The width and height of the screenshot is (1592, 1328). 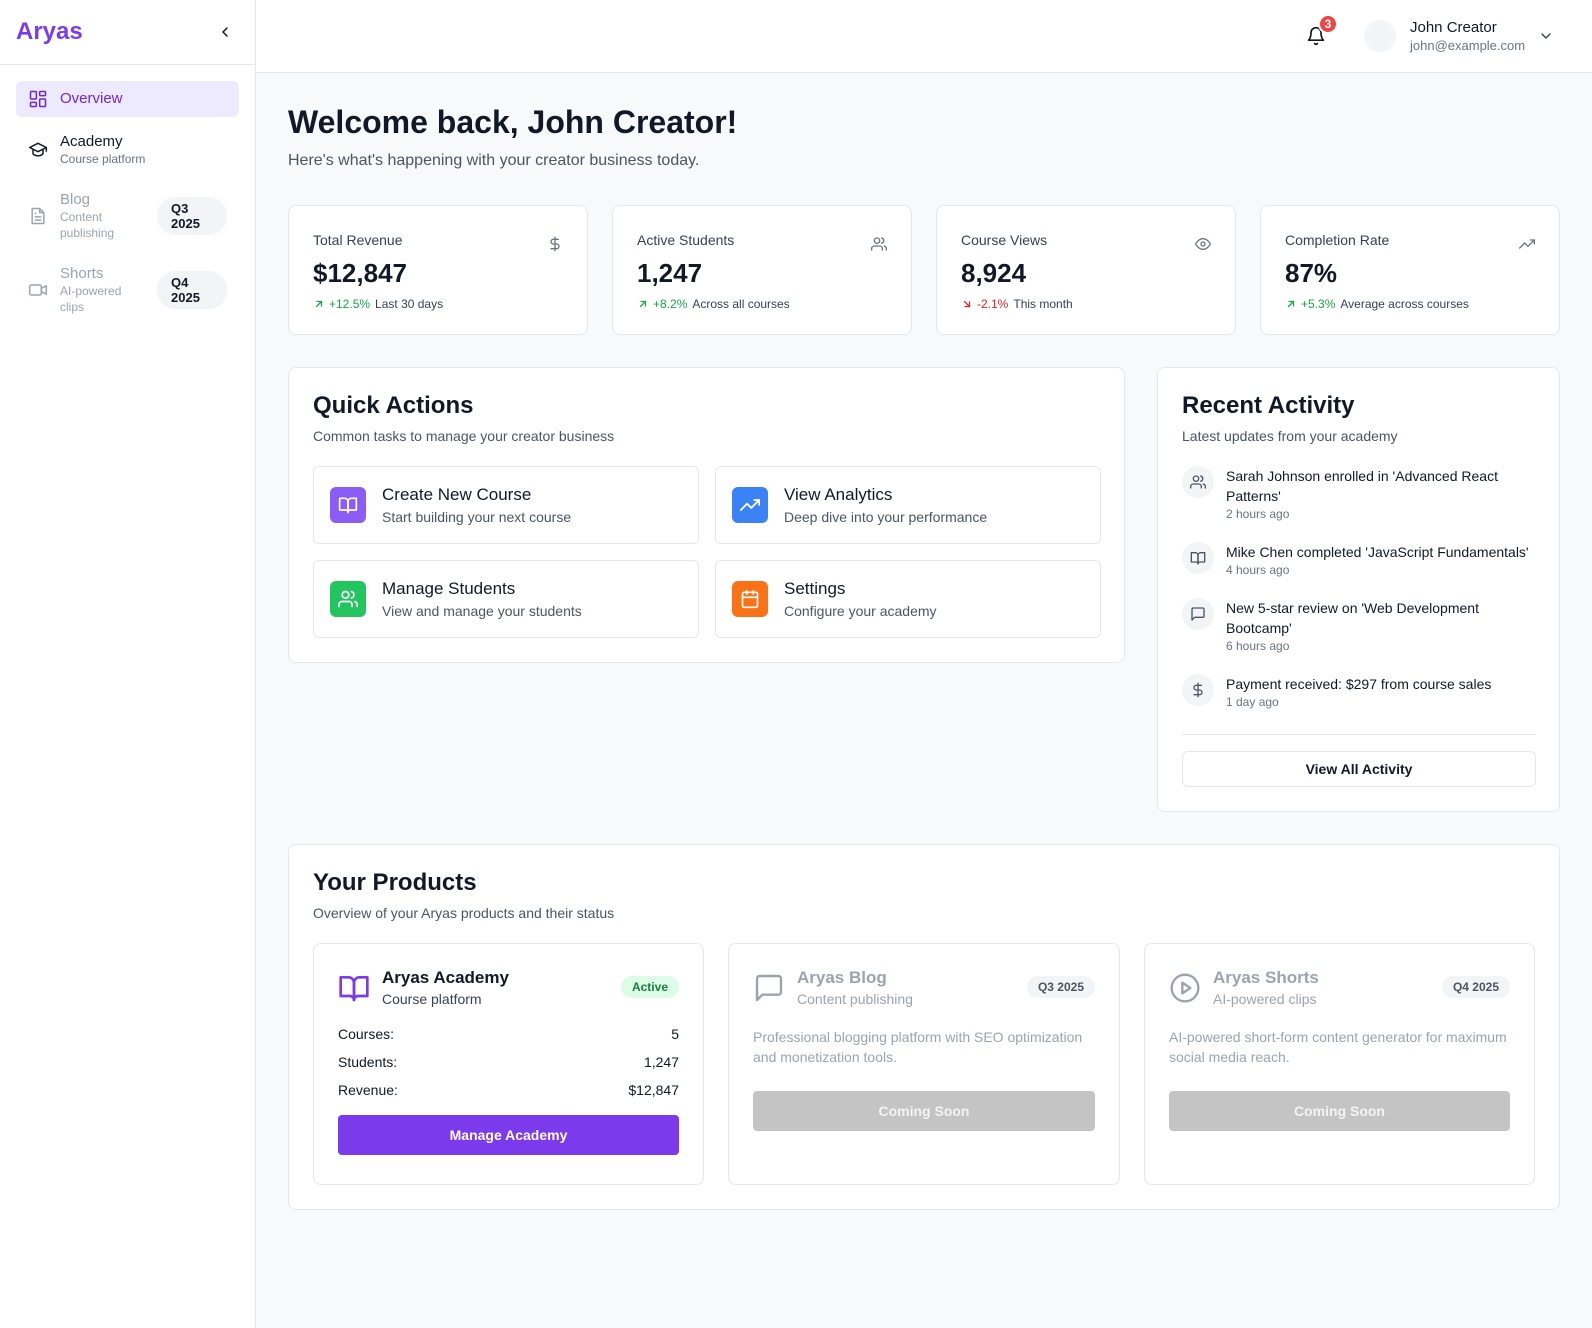 I want to click on collapse-sidebar-button, so click(x=225, y=32).